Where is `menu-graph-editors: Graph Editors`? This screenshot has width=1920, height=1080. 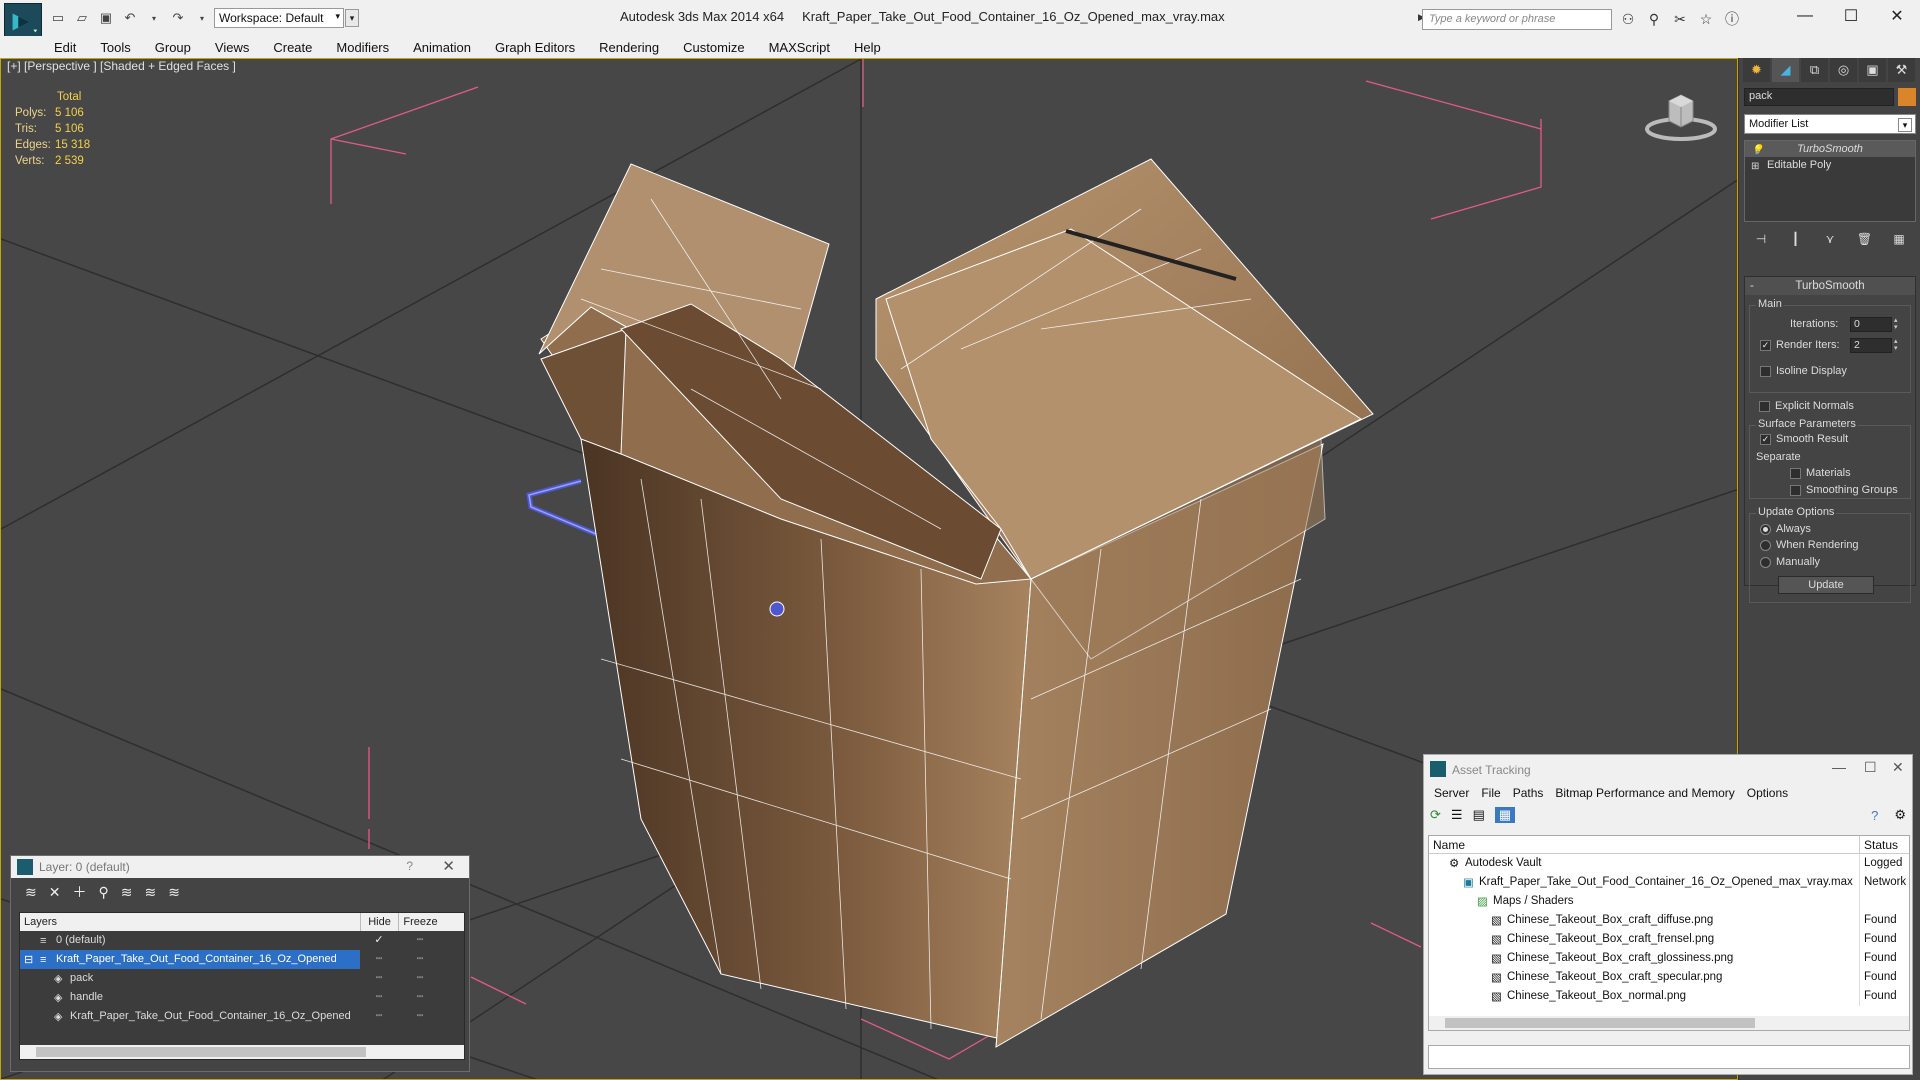 menu-graph-editors: Graph Editors is located at coordinates (535, 47).